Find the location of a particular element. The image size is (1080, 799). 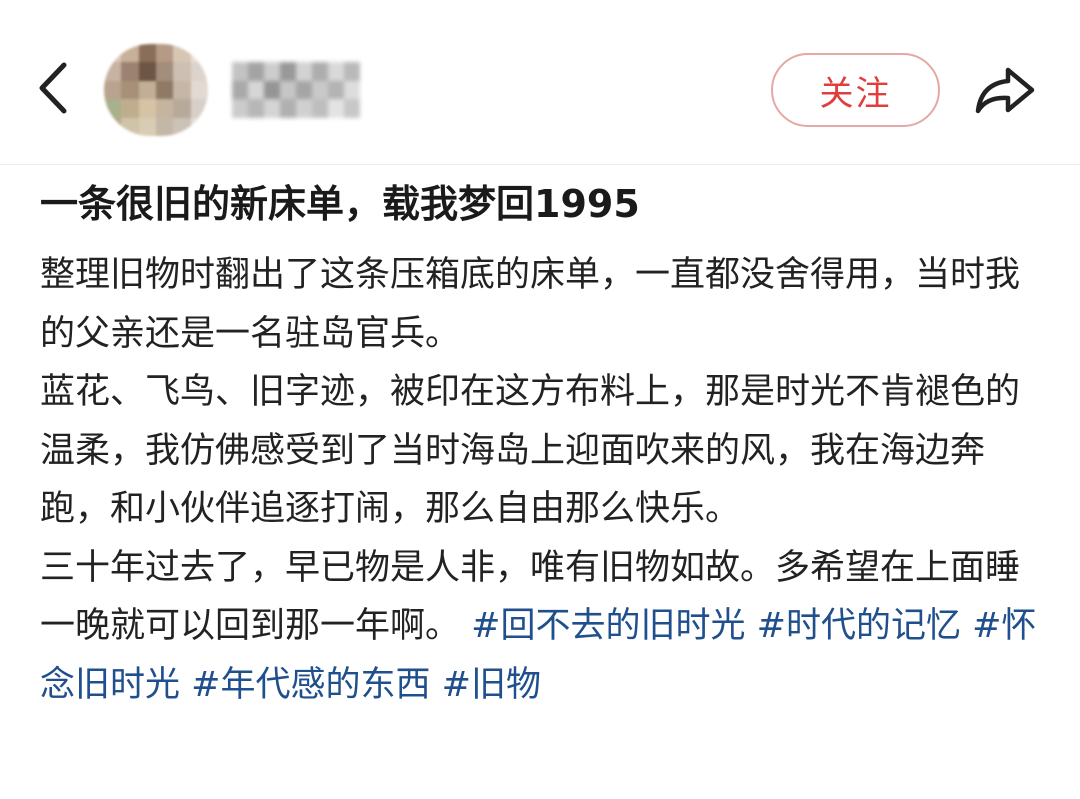

hashtag-link: #旧物 is located at coordinates (491, 685).